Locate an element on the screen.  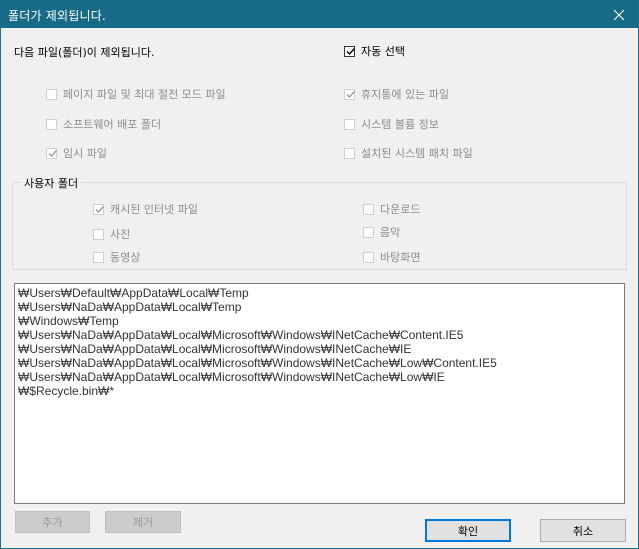
option-installed-patches-checkbox: 설치된 시스템 패치 파일 is located at coordinates (408, 153).